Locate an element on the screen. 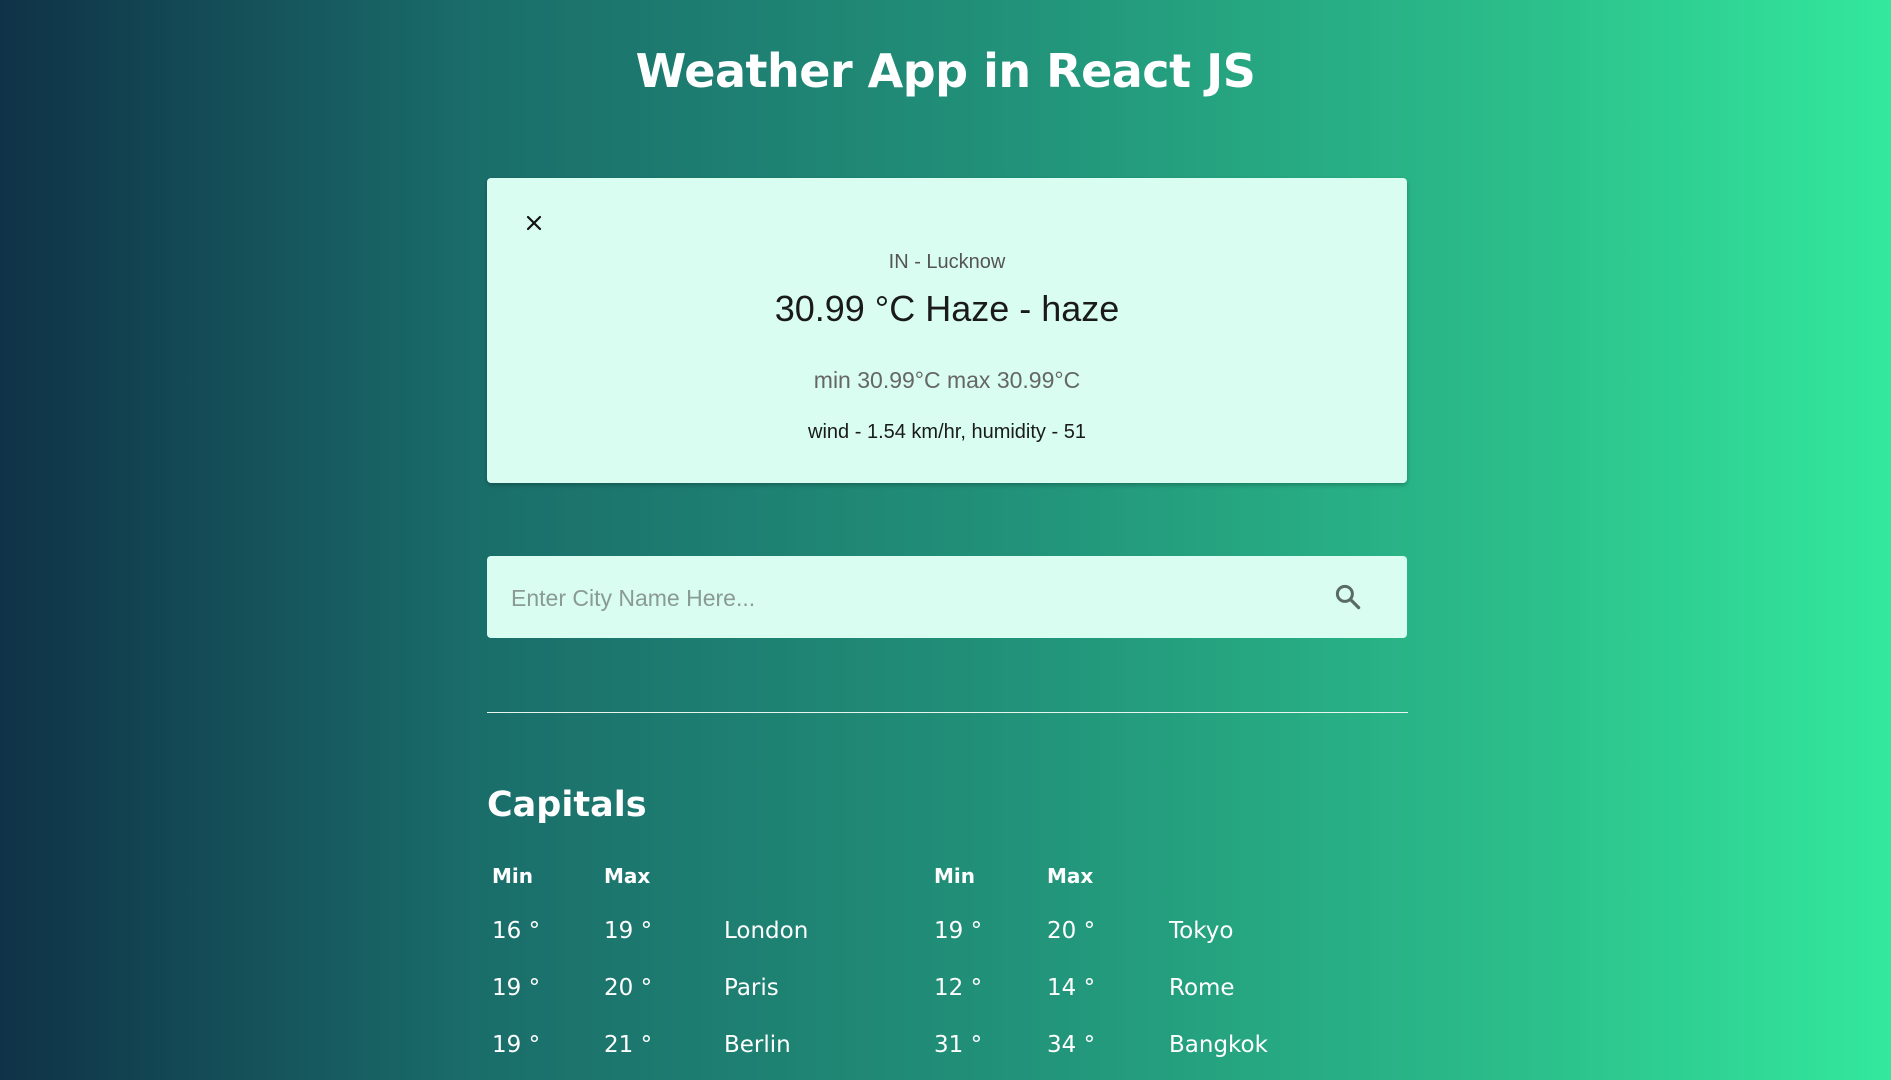  capital-city: Rome is located at coordinates (1202, 988).